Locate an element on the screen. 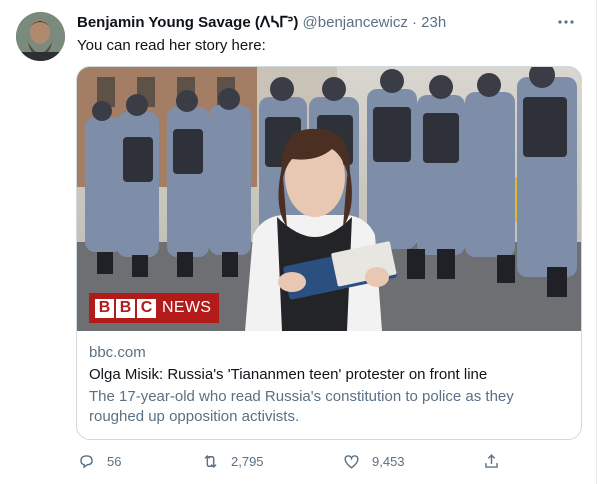 The width and height of the screenshot is (598, 484). like-button: 9,453 is located at coordinates (373, 461).